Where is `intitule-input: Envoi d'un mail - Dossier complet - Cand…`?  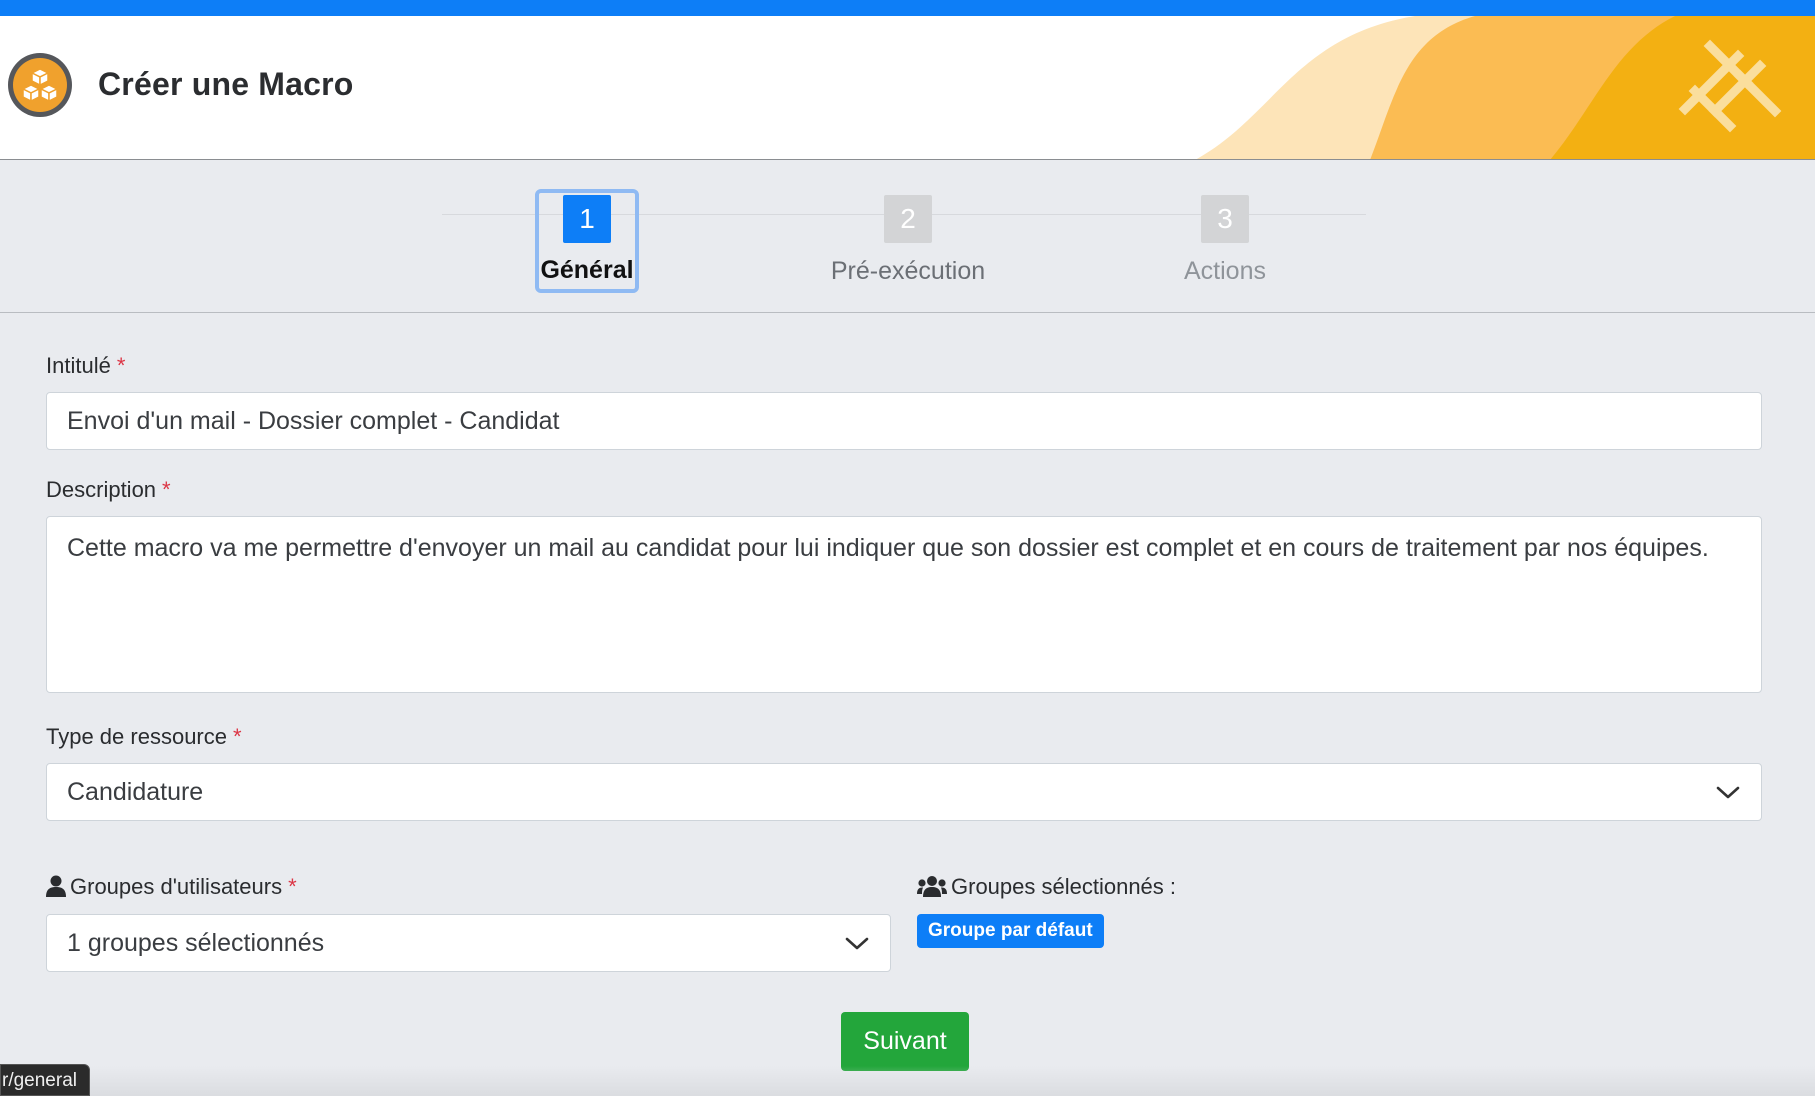 intitule-input: Envoi d'un mail - Dossier complet - Cand… is located at coordinates (904, 421).